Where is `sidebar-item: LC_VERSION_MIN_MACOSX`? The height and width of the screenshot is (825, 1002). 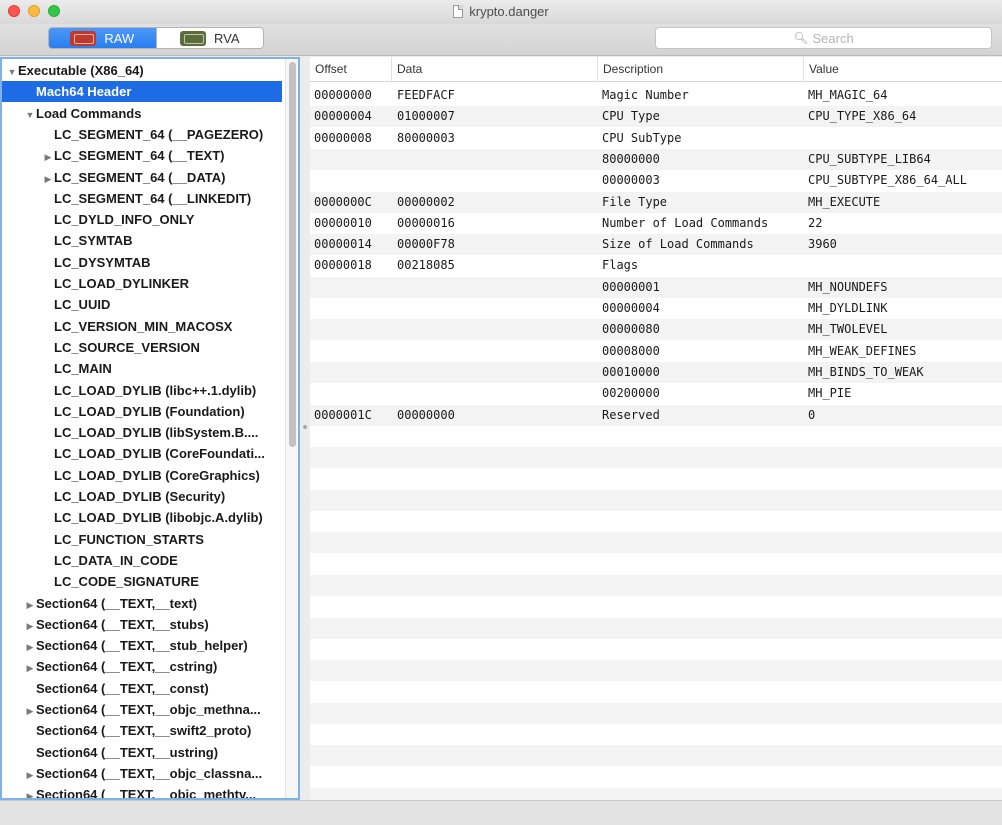
sidebar-item: LC_VERSION_MIN_MACOSX is located at coordinates (142, 326).